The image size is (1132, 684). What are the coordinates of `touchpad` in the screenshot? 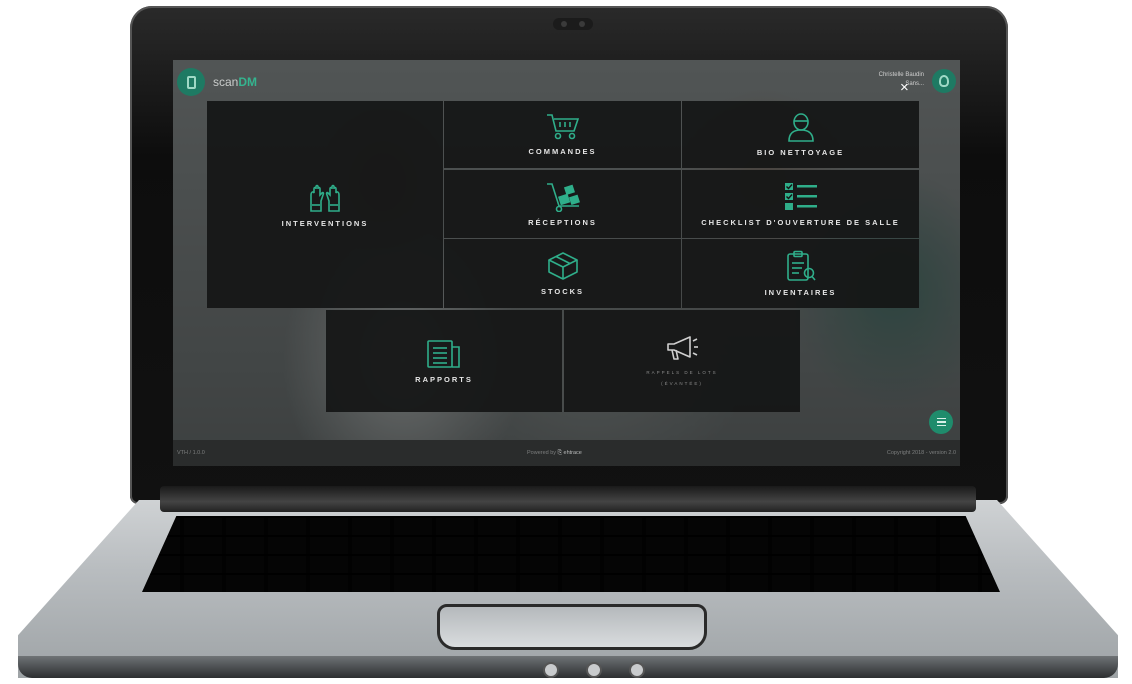 It's located at (572, 627).